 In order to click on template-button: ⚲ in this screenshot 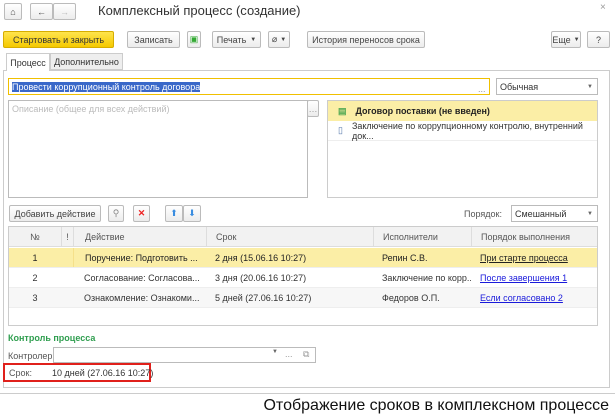, I will do `click(116, 213)`.